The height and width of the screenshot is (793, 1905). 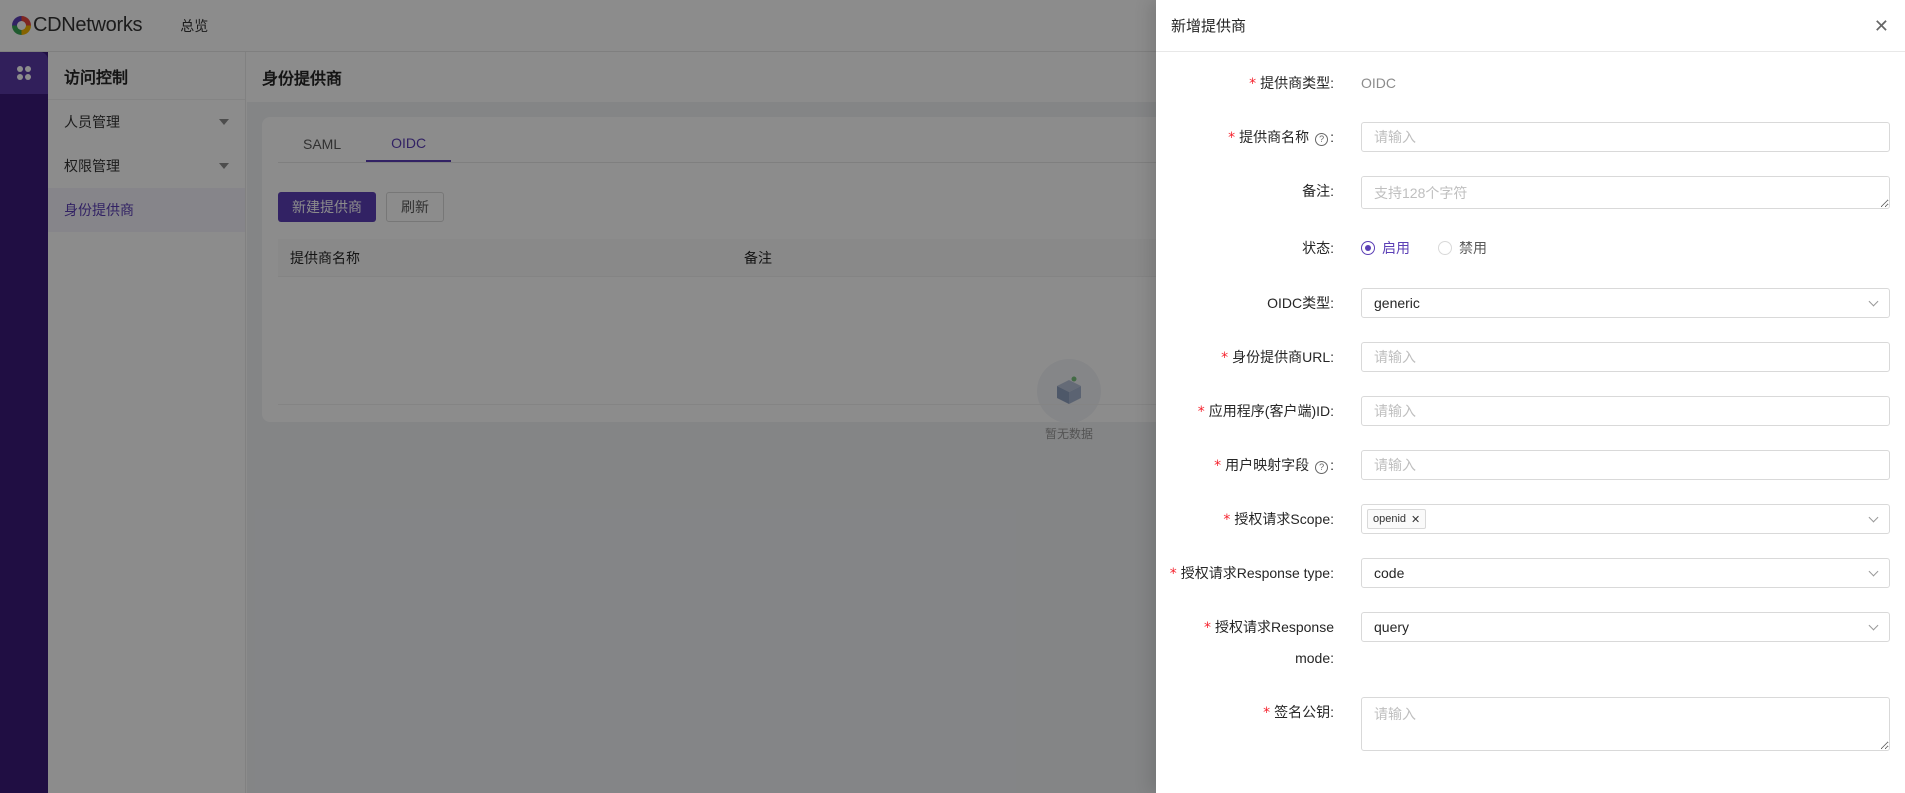 I want to click on form-row-idp-url: * 身份提供商URL:, so click(x=1530, y=357).